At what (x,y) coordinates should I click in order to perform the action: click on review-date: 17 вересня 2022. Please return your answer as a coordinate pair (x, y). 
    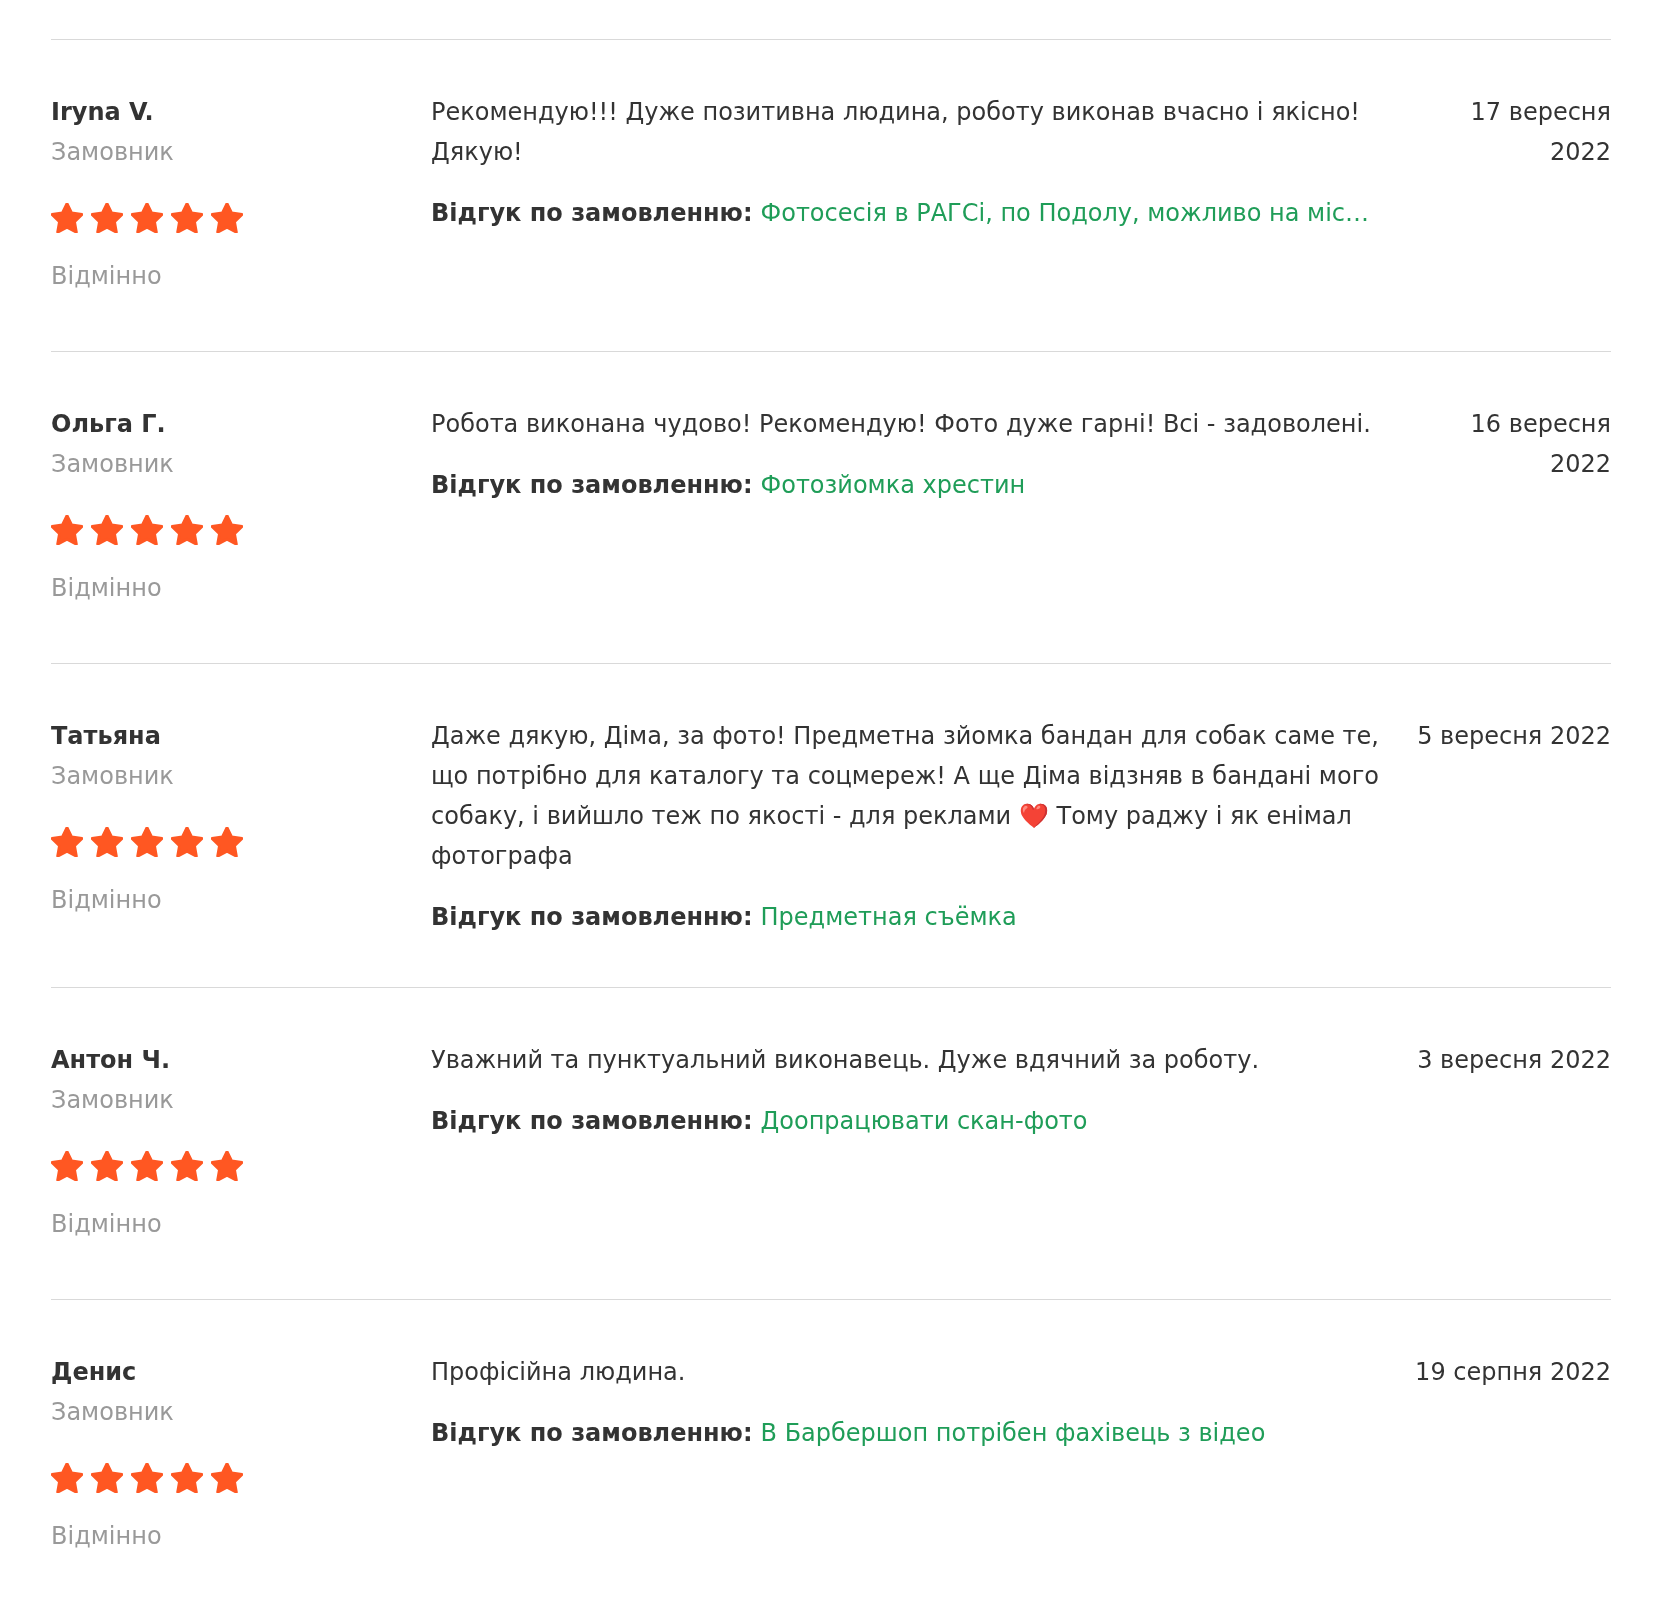
    Looking at the image, I should click on (1540, 132).